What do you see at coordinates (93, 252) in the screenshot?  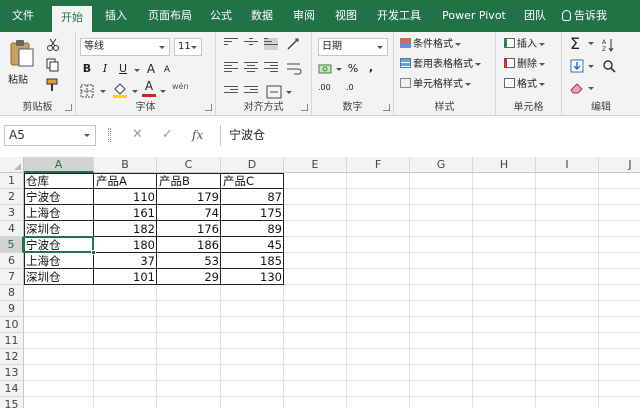 I see `fill-handle` at bounding box center [93, 252].